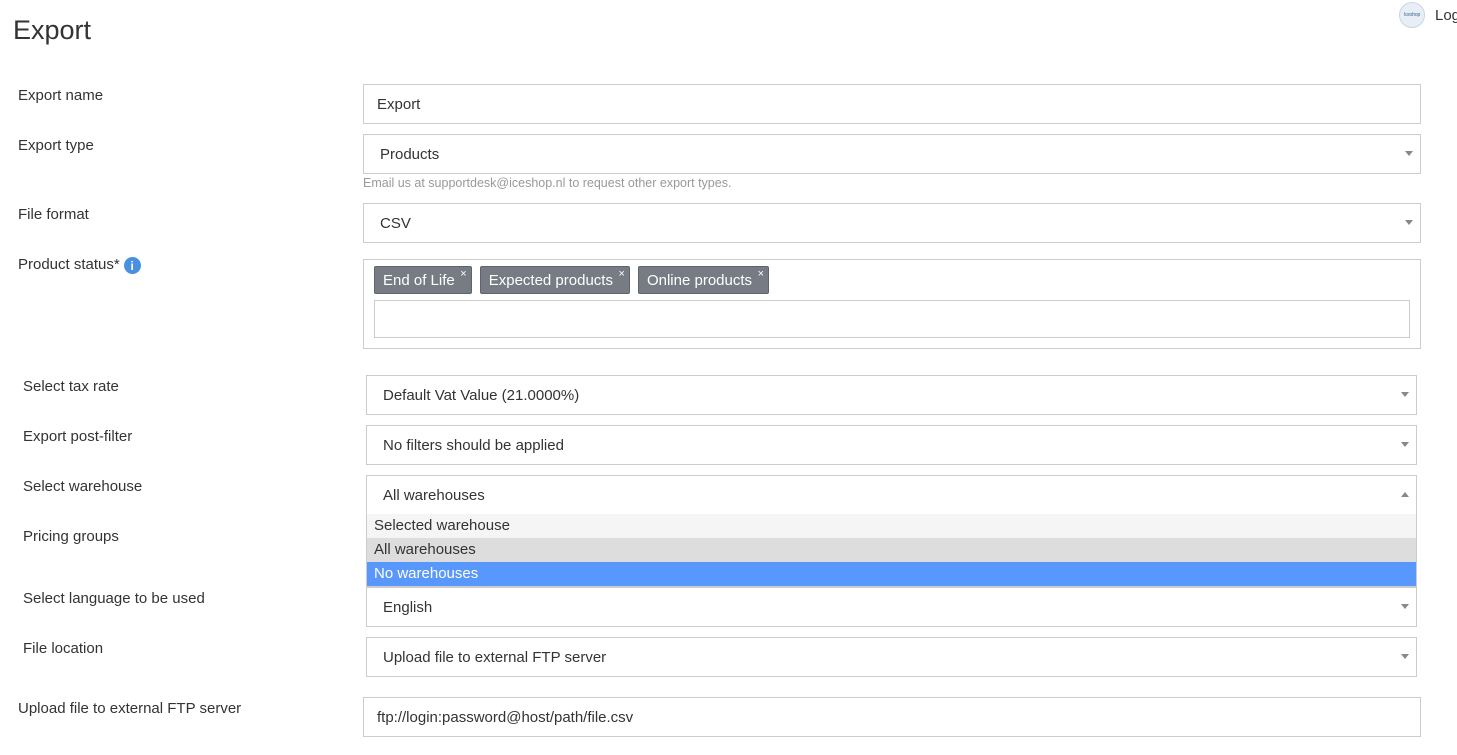 This screenshot has width=1457, height=755. What do you see at coordinates (399, 104) in the screenshot?
I see `export-name-value: Export` at bounding box center [399, 104].